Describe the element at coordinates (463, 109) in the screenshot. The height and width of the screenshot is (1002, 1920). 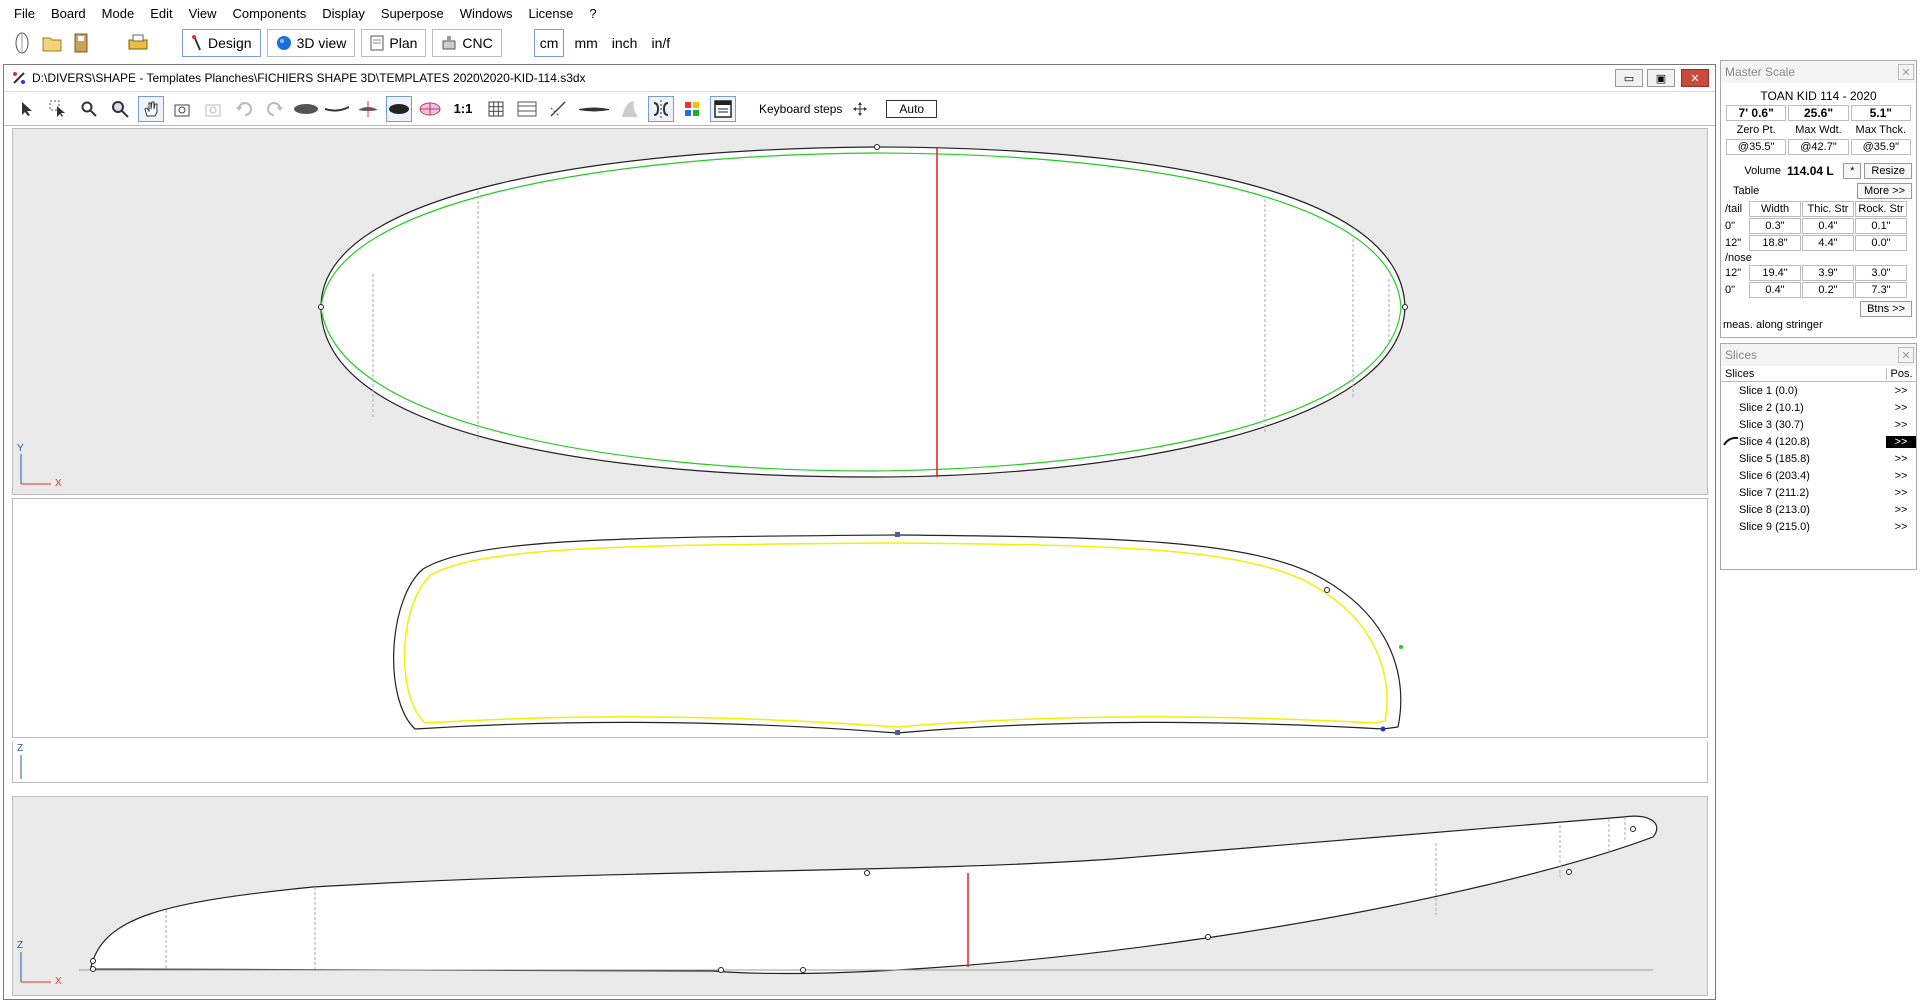
I see `scale-1-1-button: 1:1` at that location.